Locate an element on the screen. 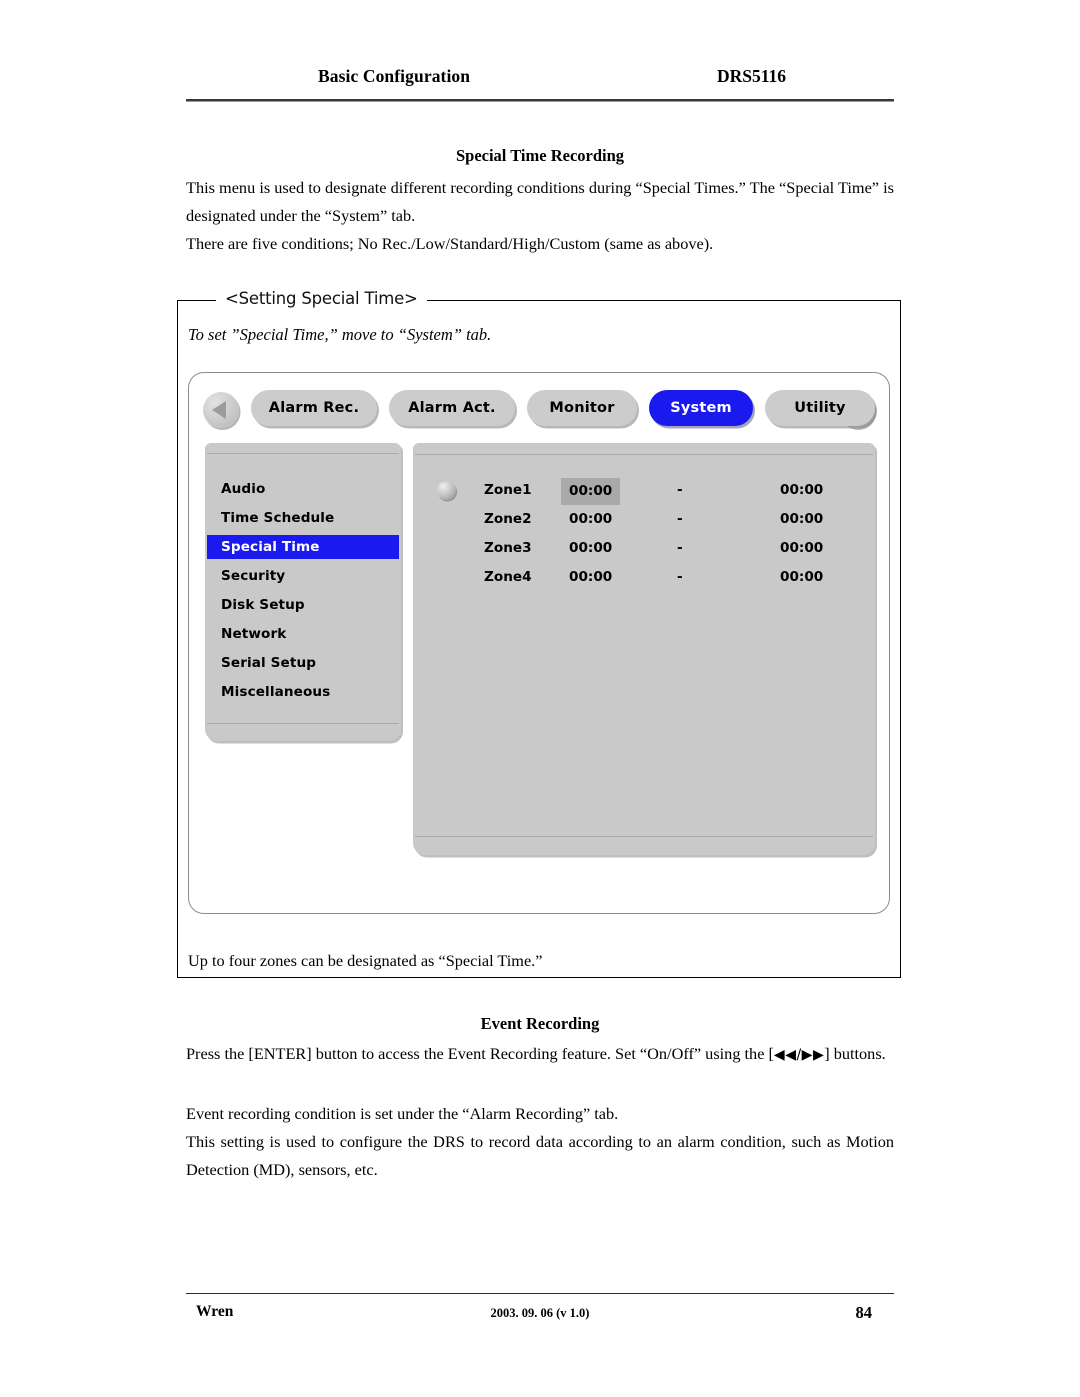 The width and height of the screenshot is (1080, 1397). prev-arrow-icon is located at coordinates (221, 410).